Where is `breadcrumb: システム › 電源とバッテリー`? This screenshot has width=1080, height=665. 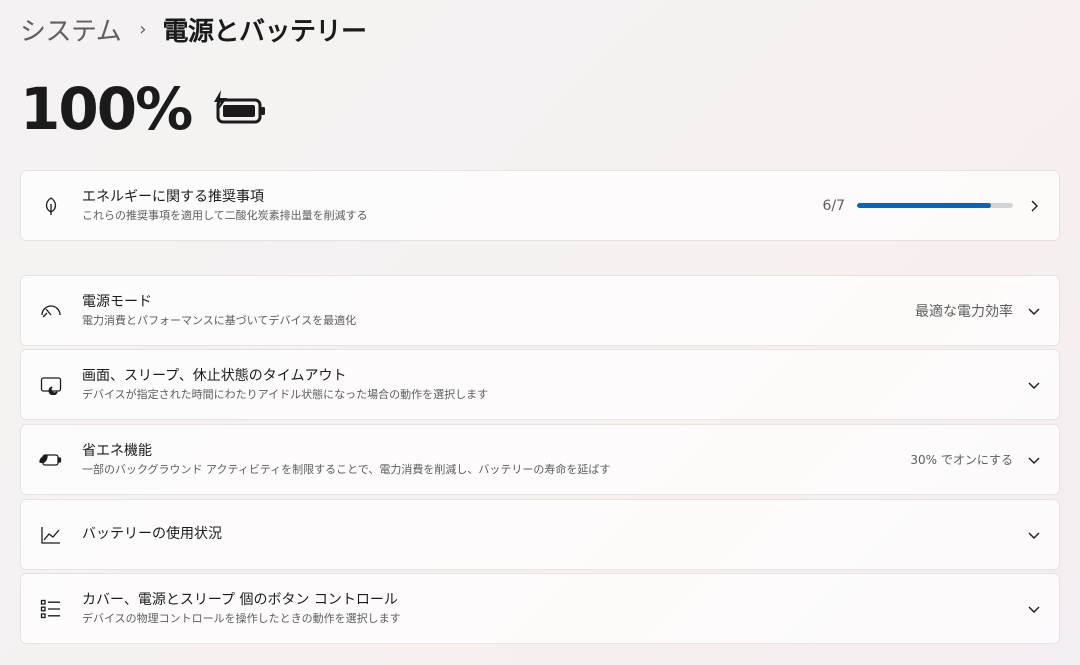 breadcrumb: システム › 電源とバッテリー is located at coordinates (193, 29).